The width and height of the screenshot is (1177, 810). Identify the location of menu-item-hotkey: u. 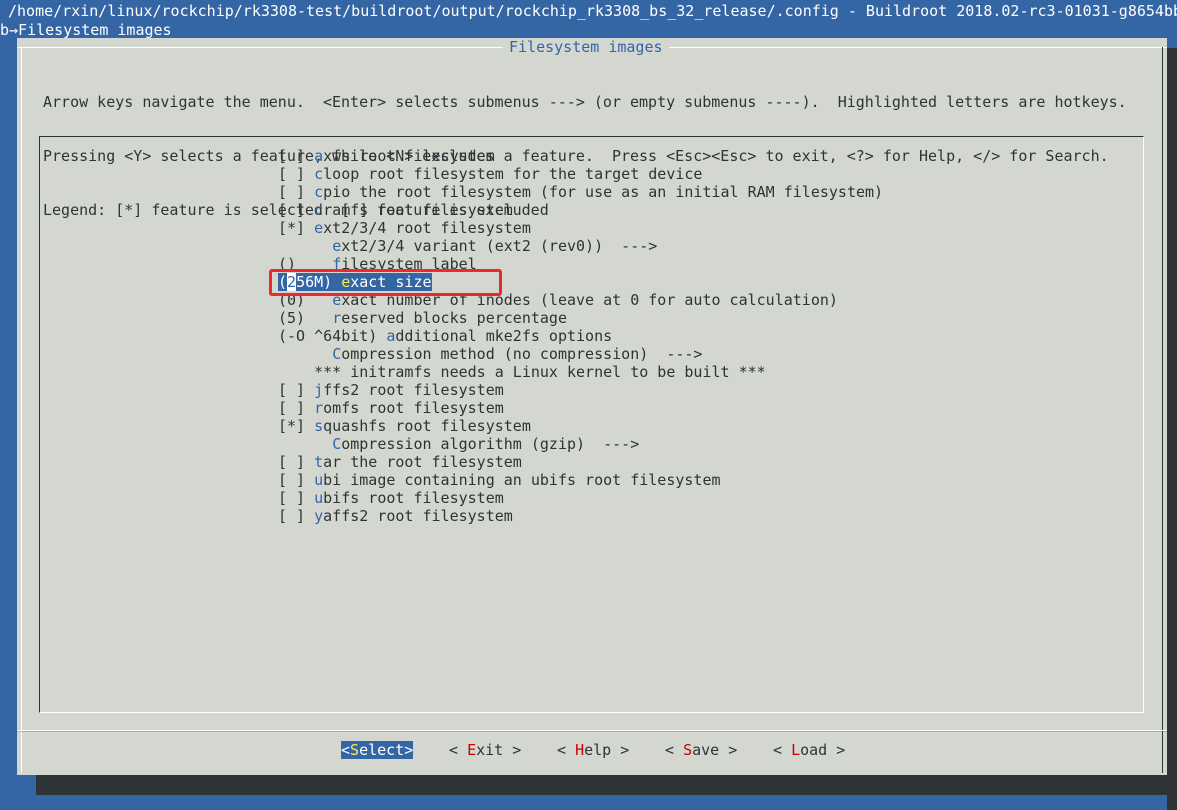
(319, 498).